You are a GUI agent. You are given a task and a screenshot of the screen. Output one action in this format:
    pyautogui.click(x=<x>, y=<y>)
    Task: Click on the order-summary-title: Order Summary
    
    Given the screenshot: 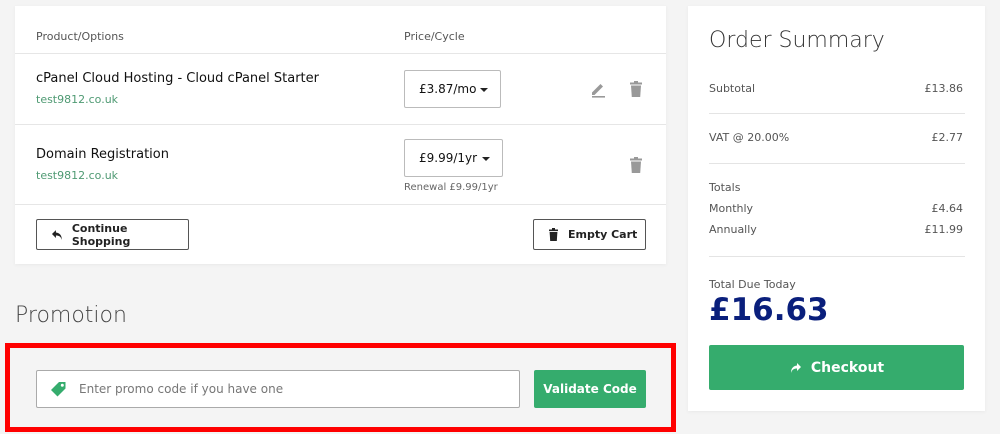 What is the action you would take?
    pyautogui.click(x=797, y=40)
    